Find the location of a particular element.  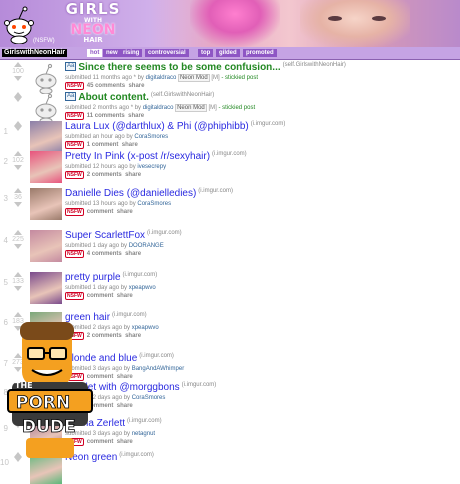

post-title: Pretty In Pink (x-post /r/sexyhair) is located at coordinates (137, 157).